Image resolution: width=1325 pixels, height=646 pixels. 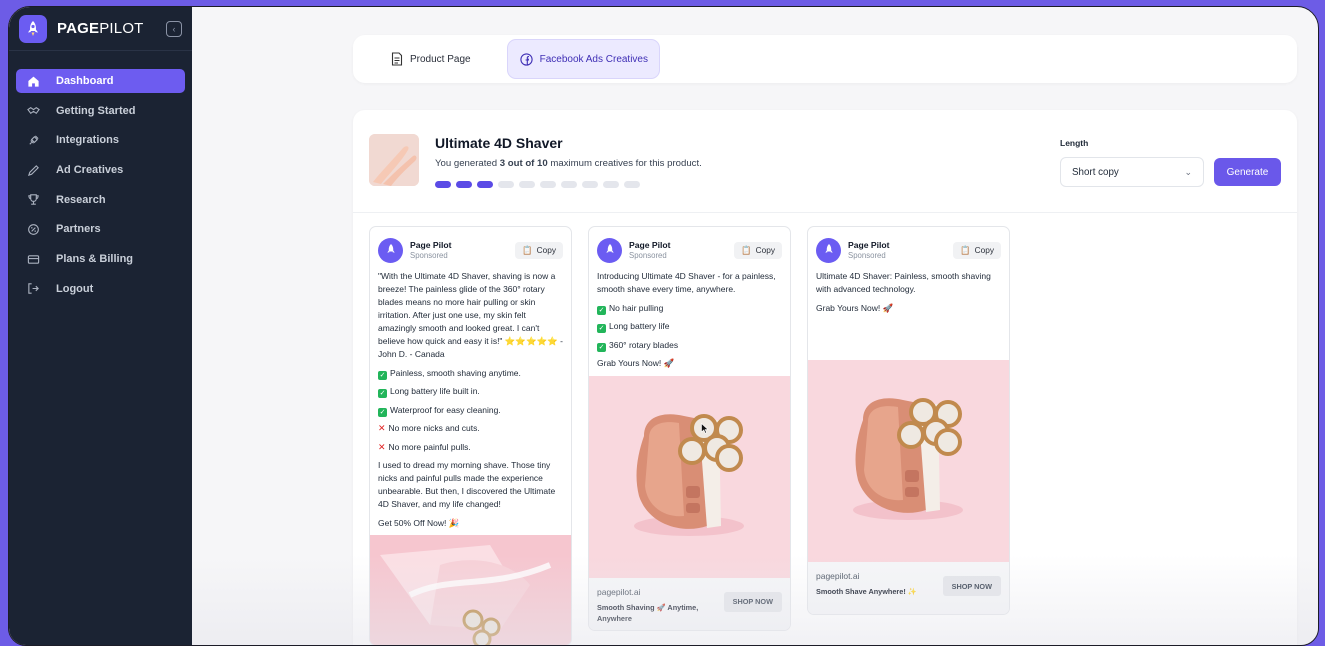 I want to click on tab-product-page: Product Page, so click(x=425, y=59).